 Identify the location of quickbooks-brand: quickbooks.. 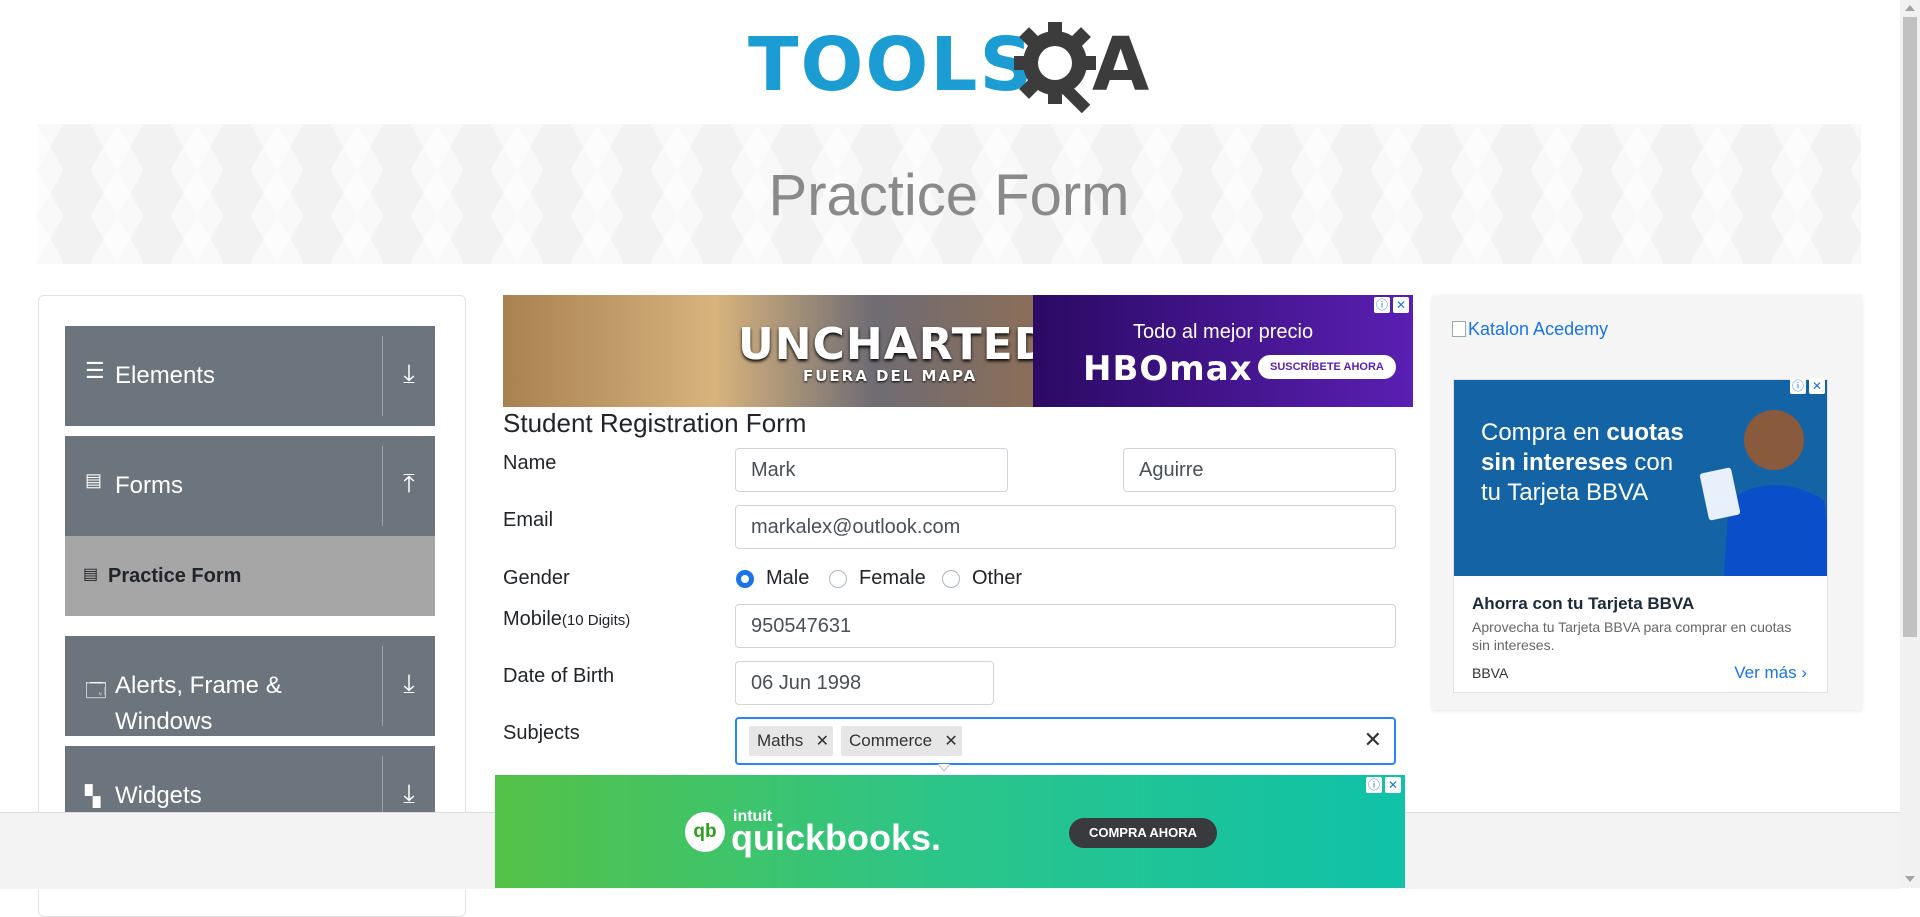
(836, 837).